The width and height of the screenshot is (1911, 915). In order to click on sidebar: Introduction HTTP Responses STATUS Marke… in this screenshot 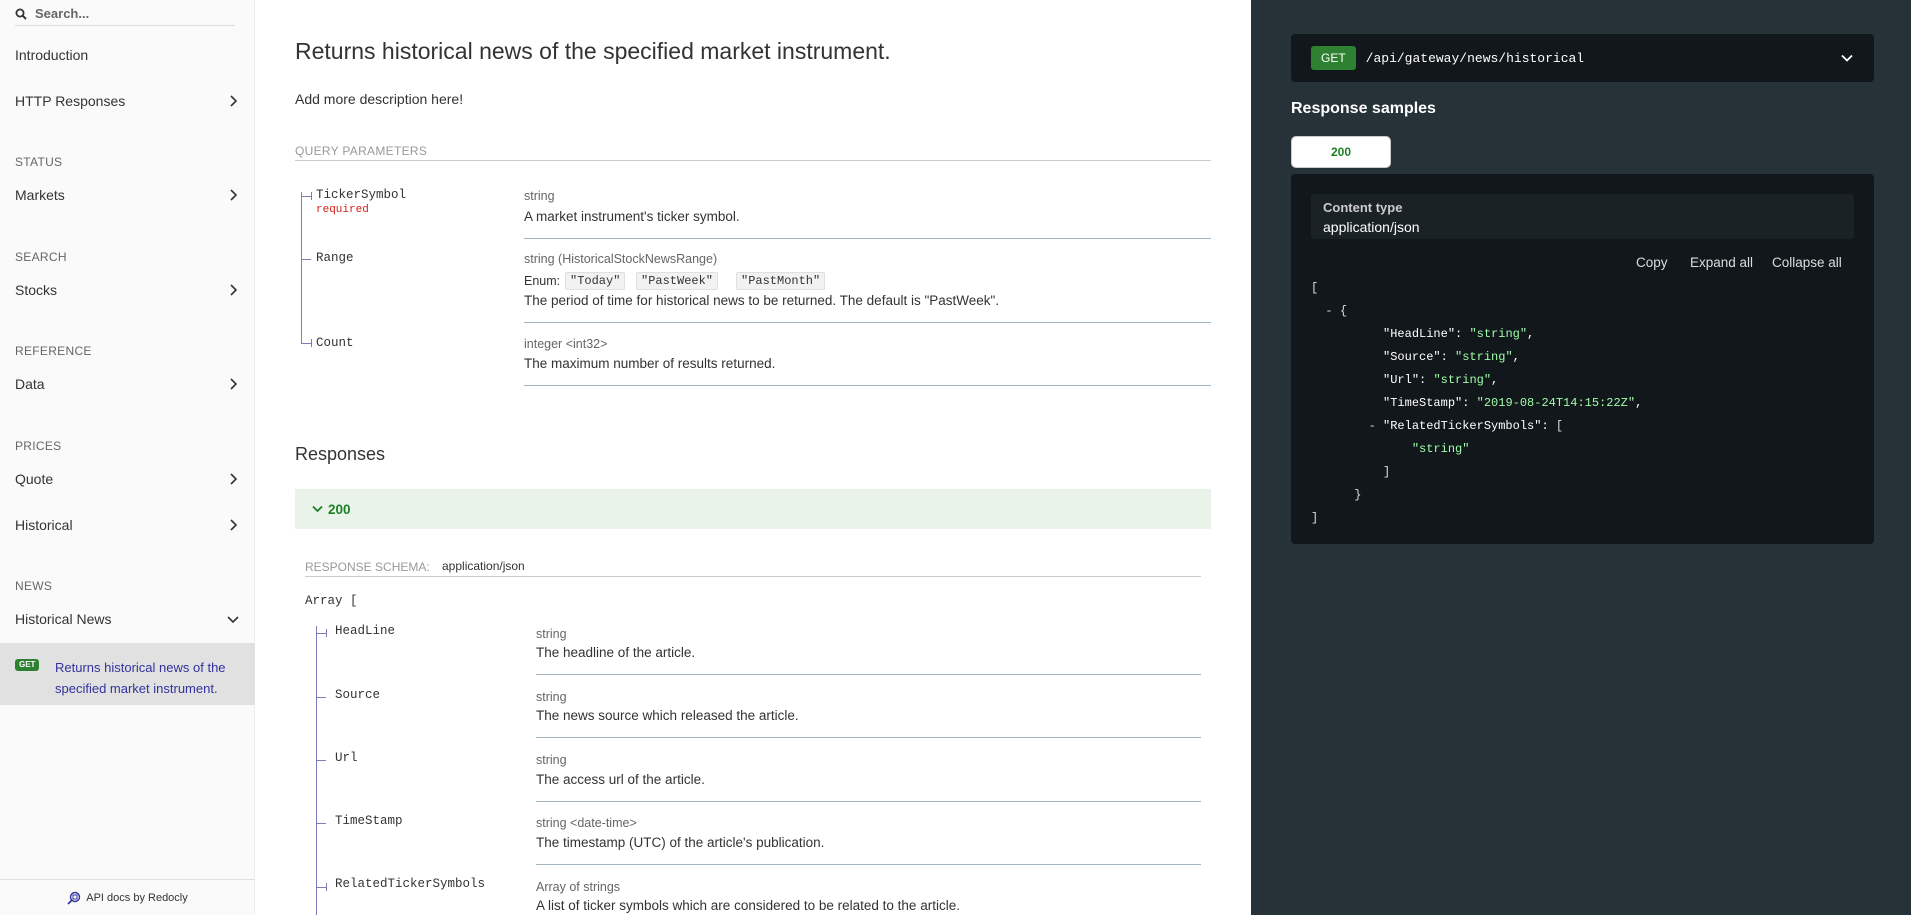, I will do `click(127, 457)`.